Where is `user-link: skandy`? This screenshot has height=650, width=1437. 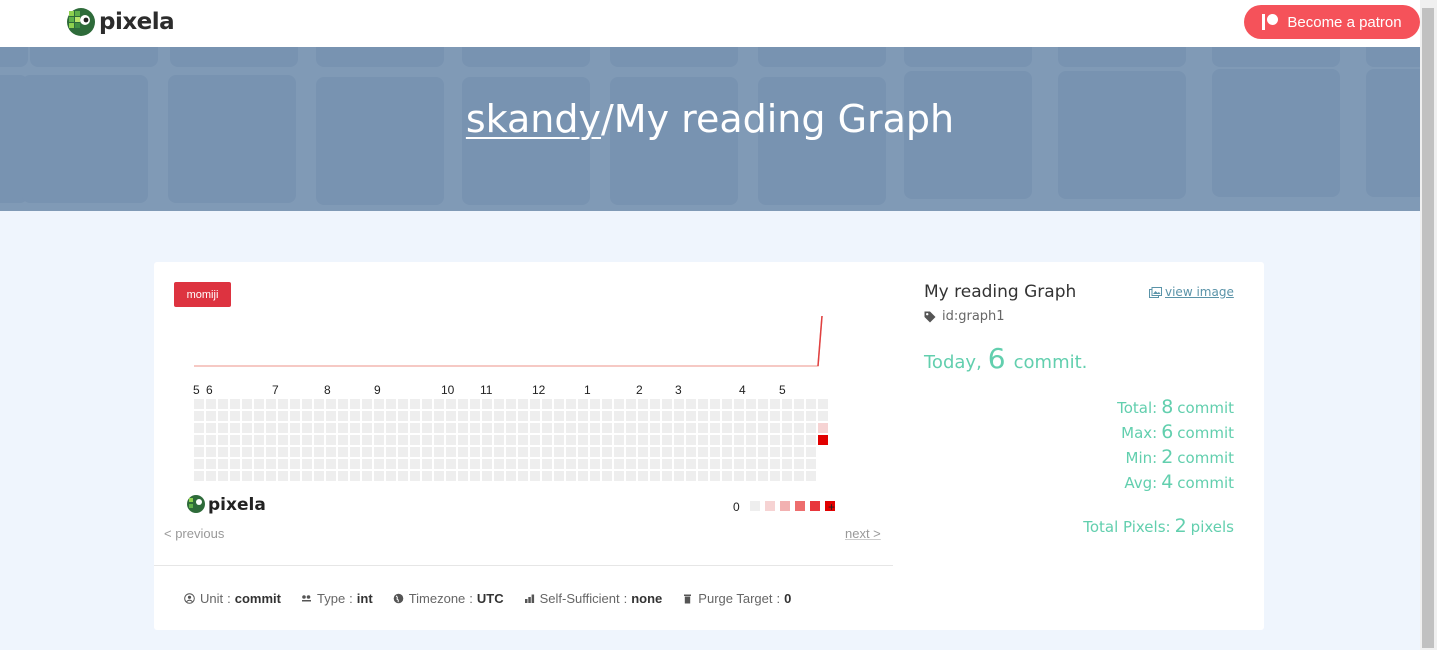
user-link: skandy is located at coordinates (533, 119).